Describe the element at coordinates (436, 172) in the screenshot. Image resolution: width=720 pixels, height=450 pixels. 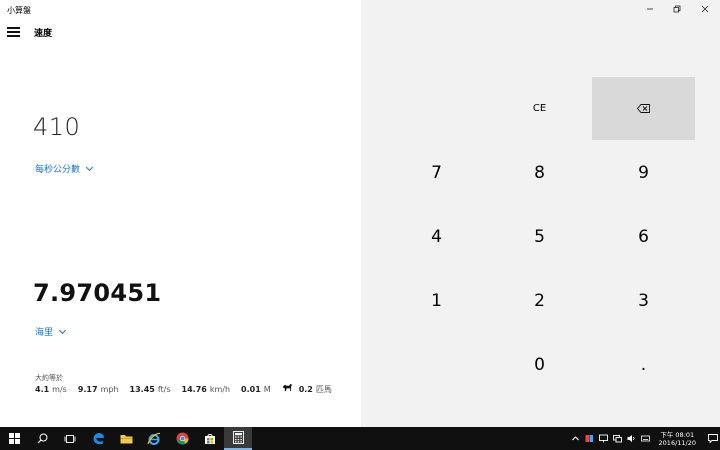
I see `digit-7-button: 7` at that location.